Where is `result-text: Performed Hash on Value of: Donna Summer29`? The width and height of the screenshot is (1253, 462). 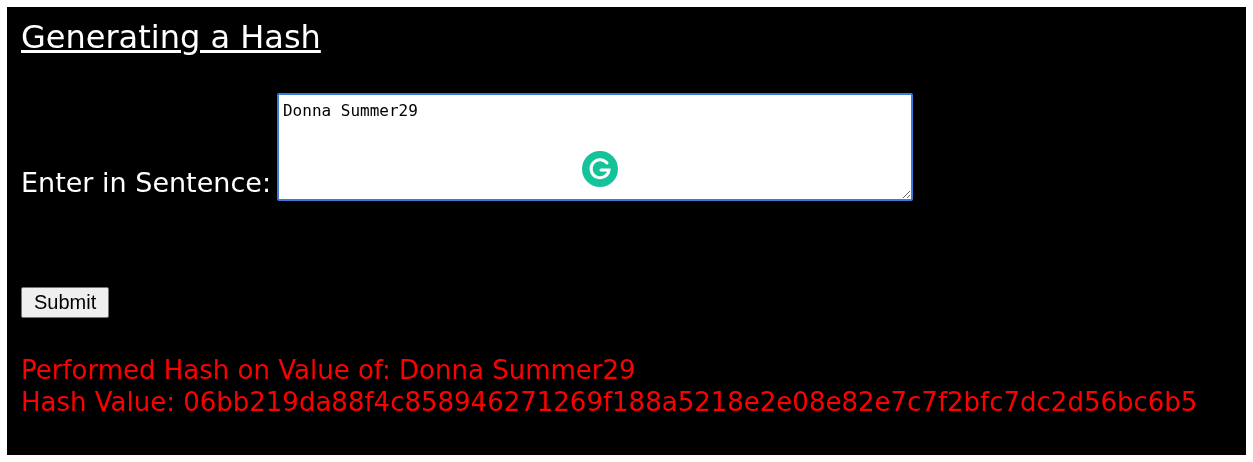
result-text: Performed Hash on Value of: Donna Summer29 is located at coordinates (328, 370).